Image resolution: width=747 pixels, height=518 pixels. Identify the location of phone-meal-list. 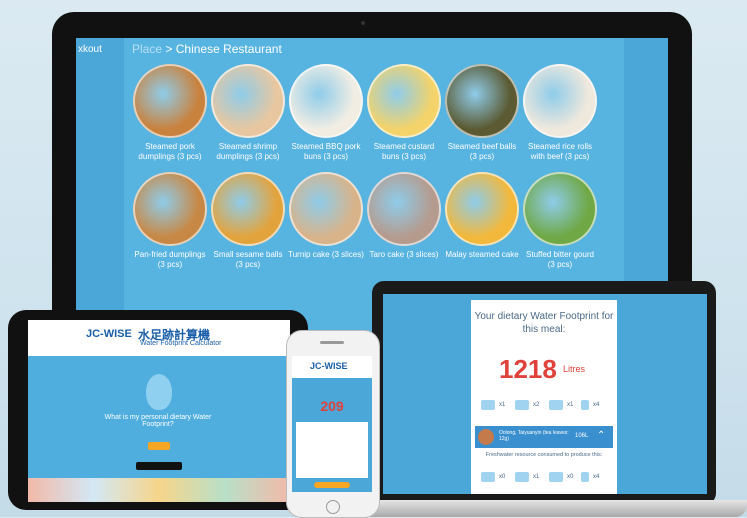
(332, 450).